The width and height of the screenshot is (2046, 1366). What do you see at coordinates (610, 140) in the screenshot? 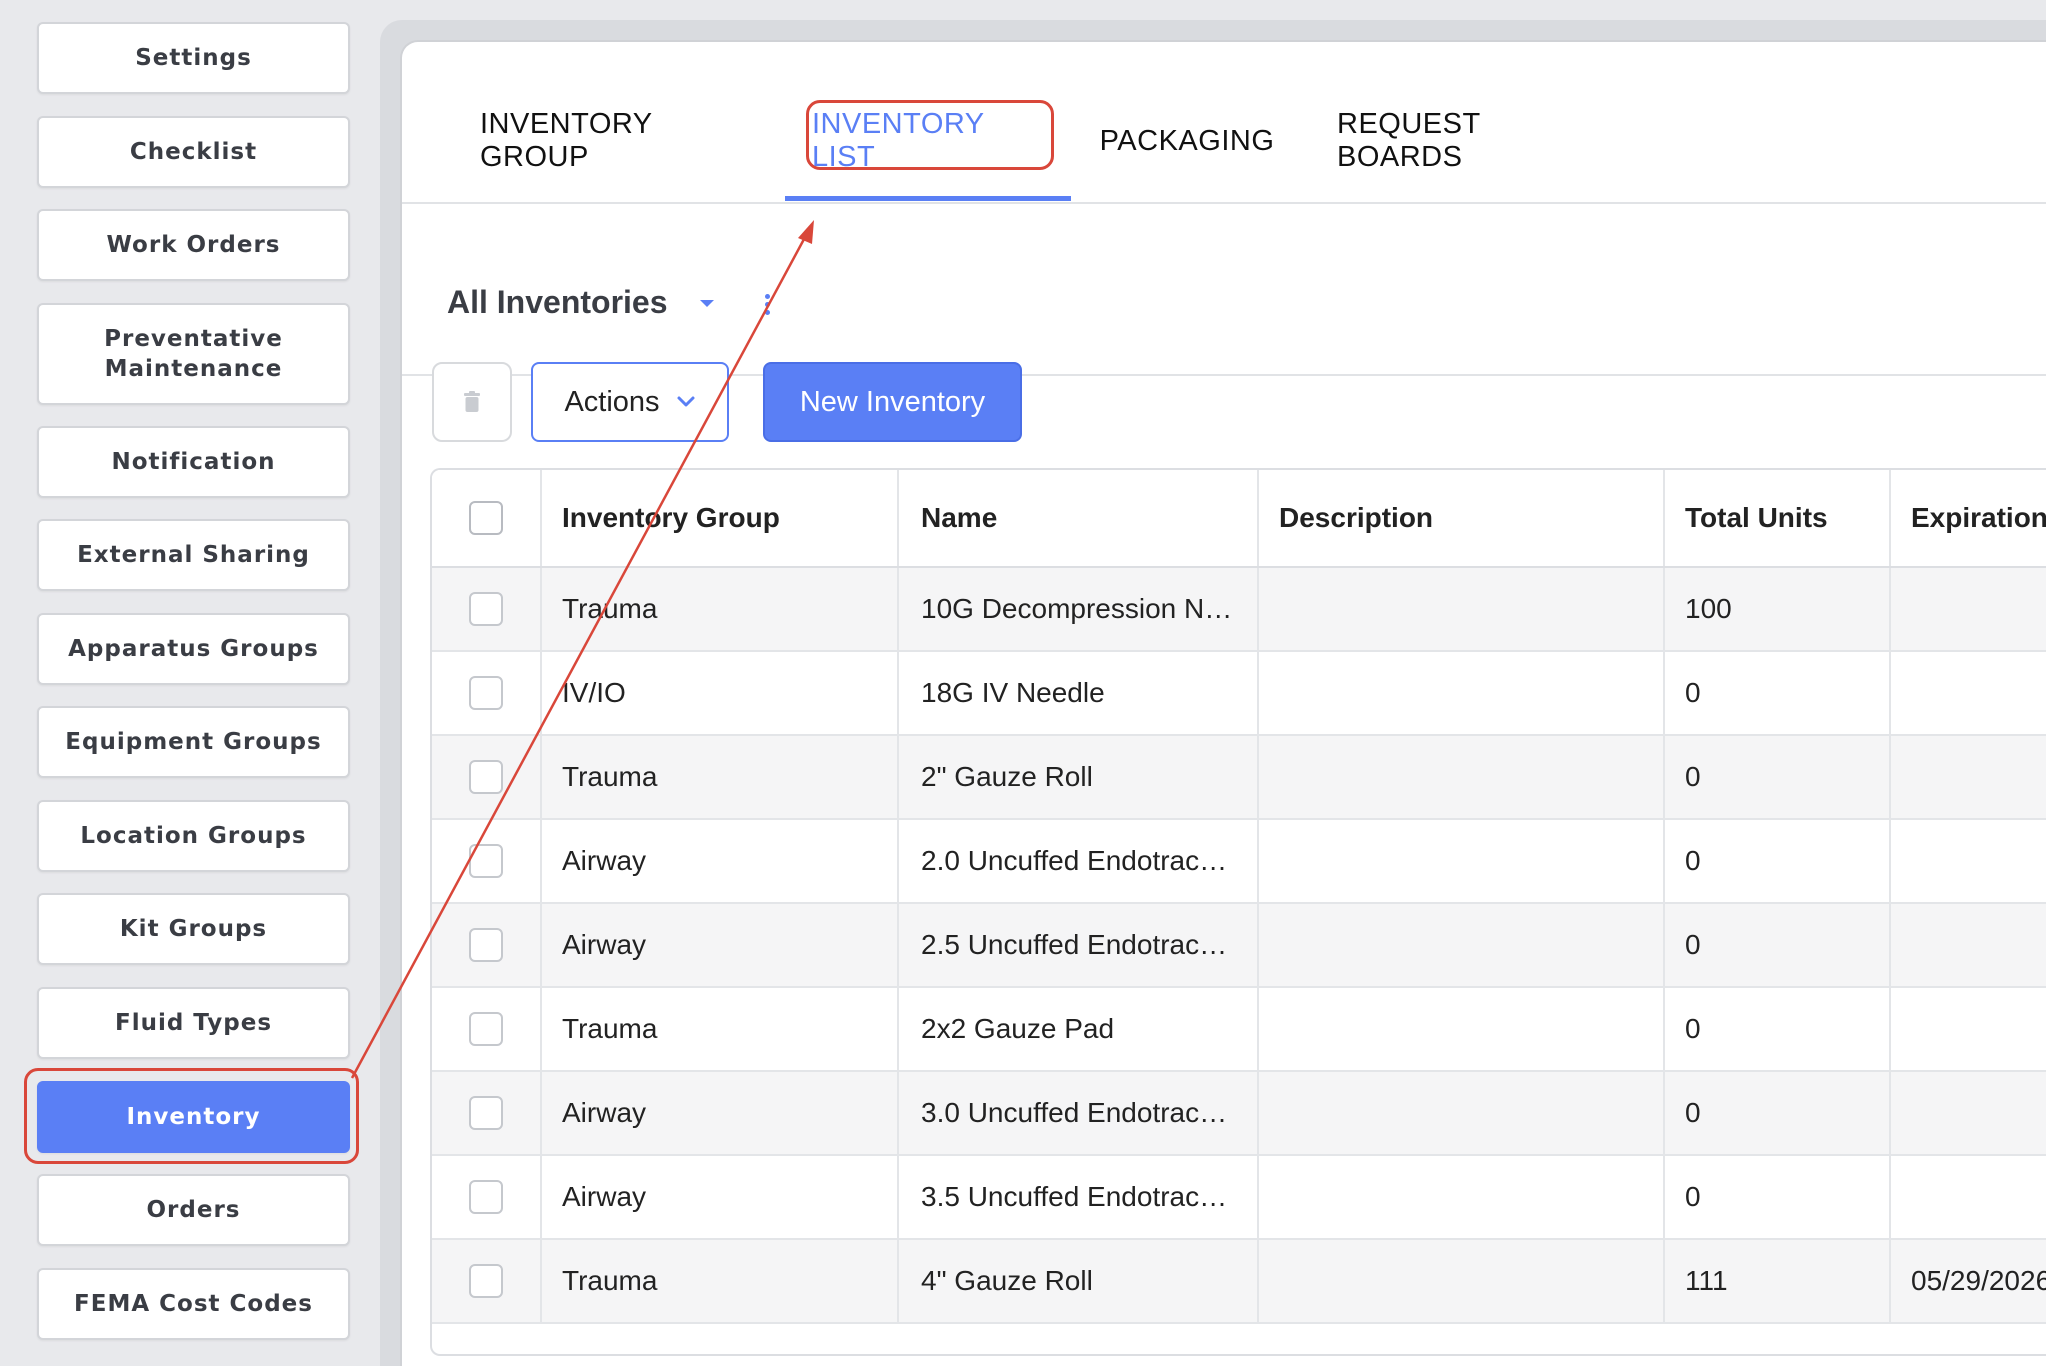
I see `tab-inventory-group: INVENTORY GROUP` at bounding box center [610, 140].